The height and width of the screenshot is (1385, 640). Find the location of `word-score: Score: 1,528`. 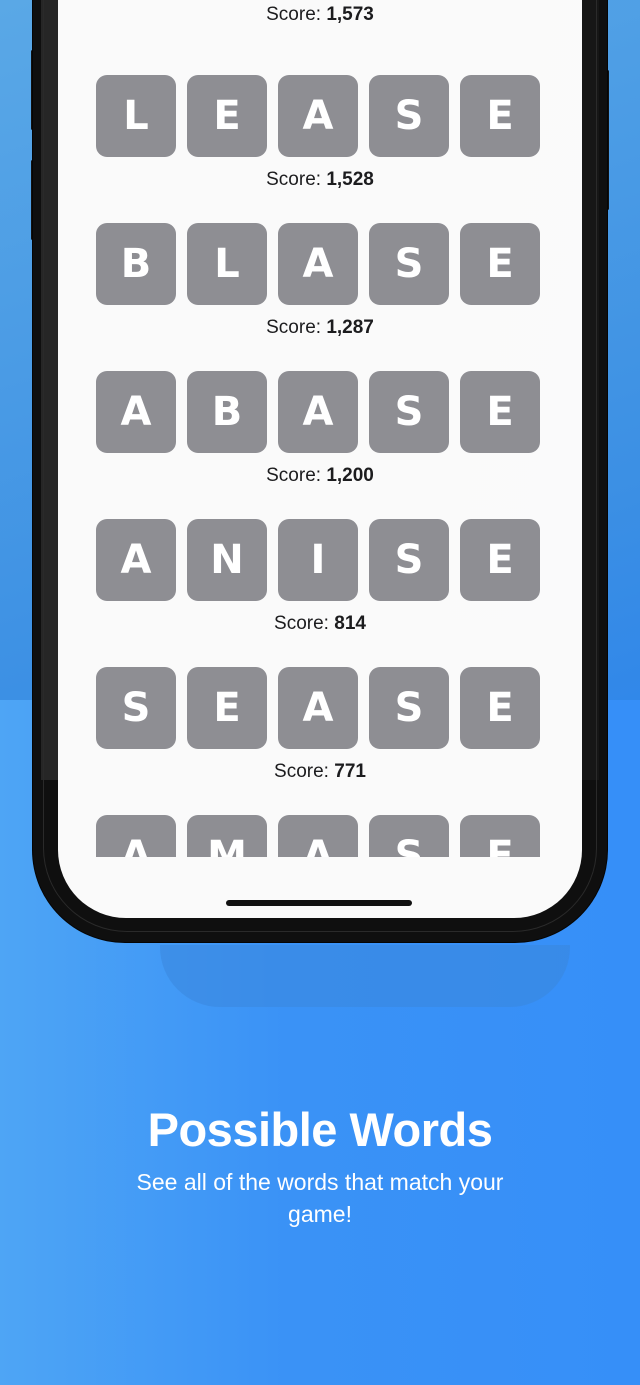

word-score: Score: 1,528 is located at coordinates (320, 180).